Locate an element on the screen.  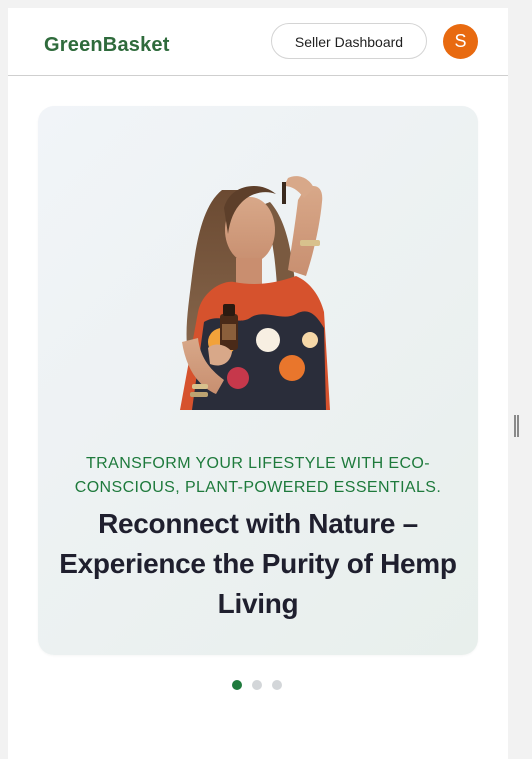
user-avatar: S is located at coordinates (460, 41).